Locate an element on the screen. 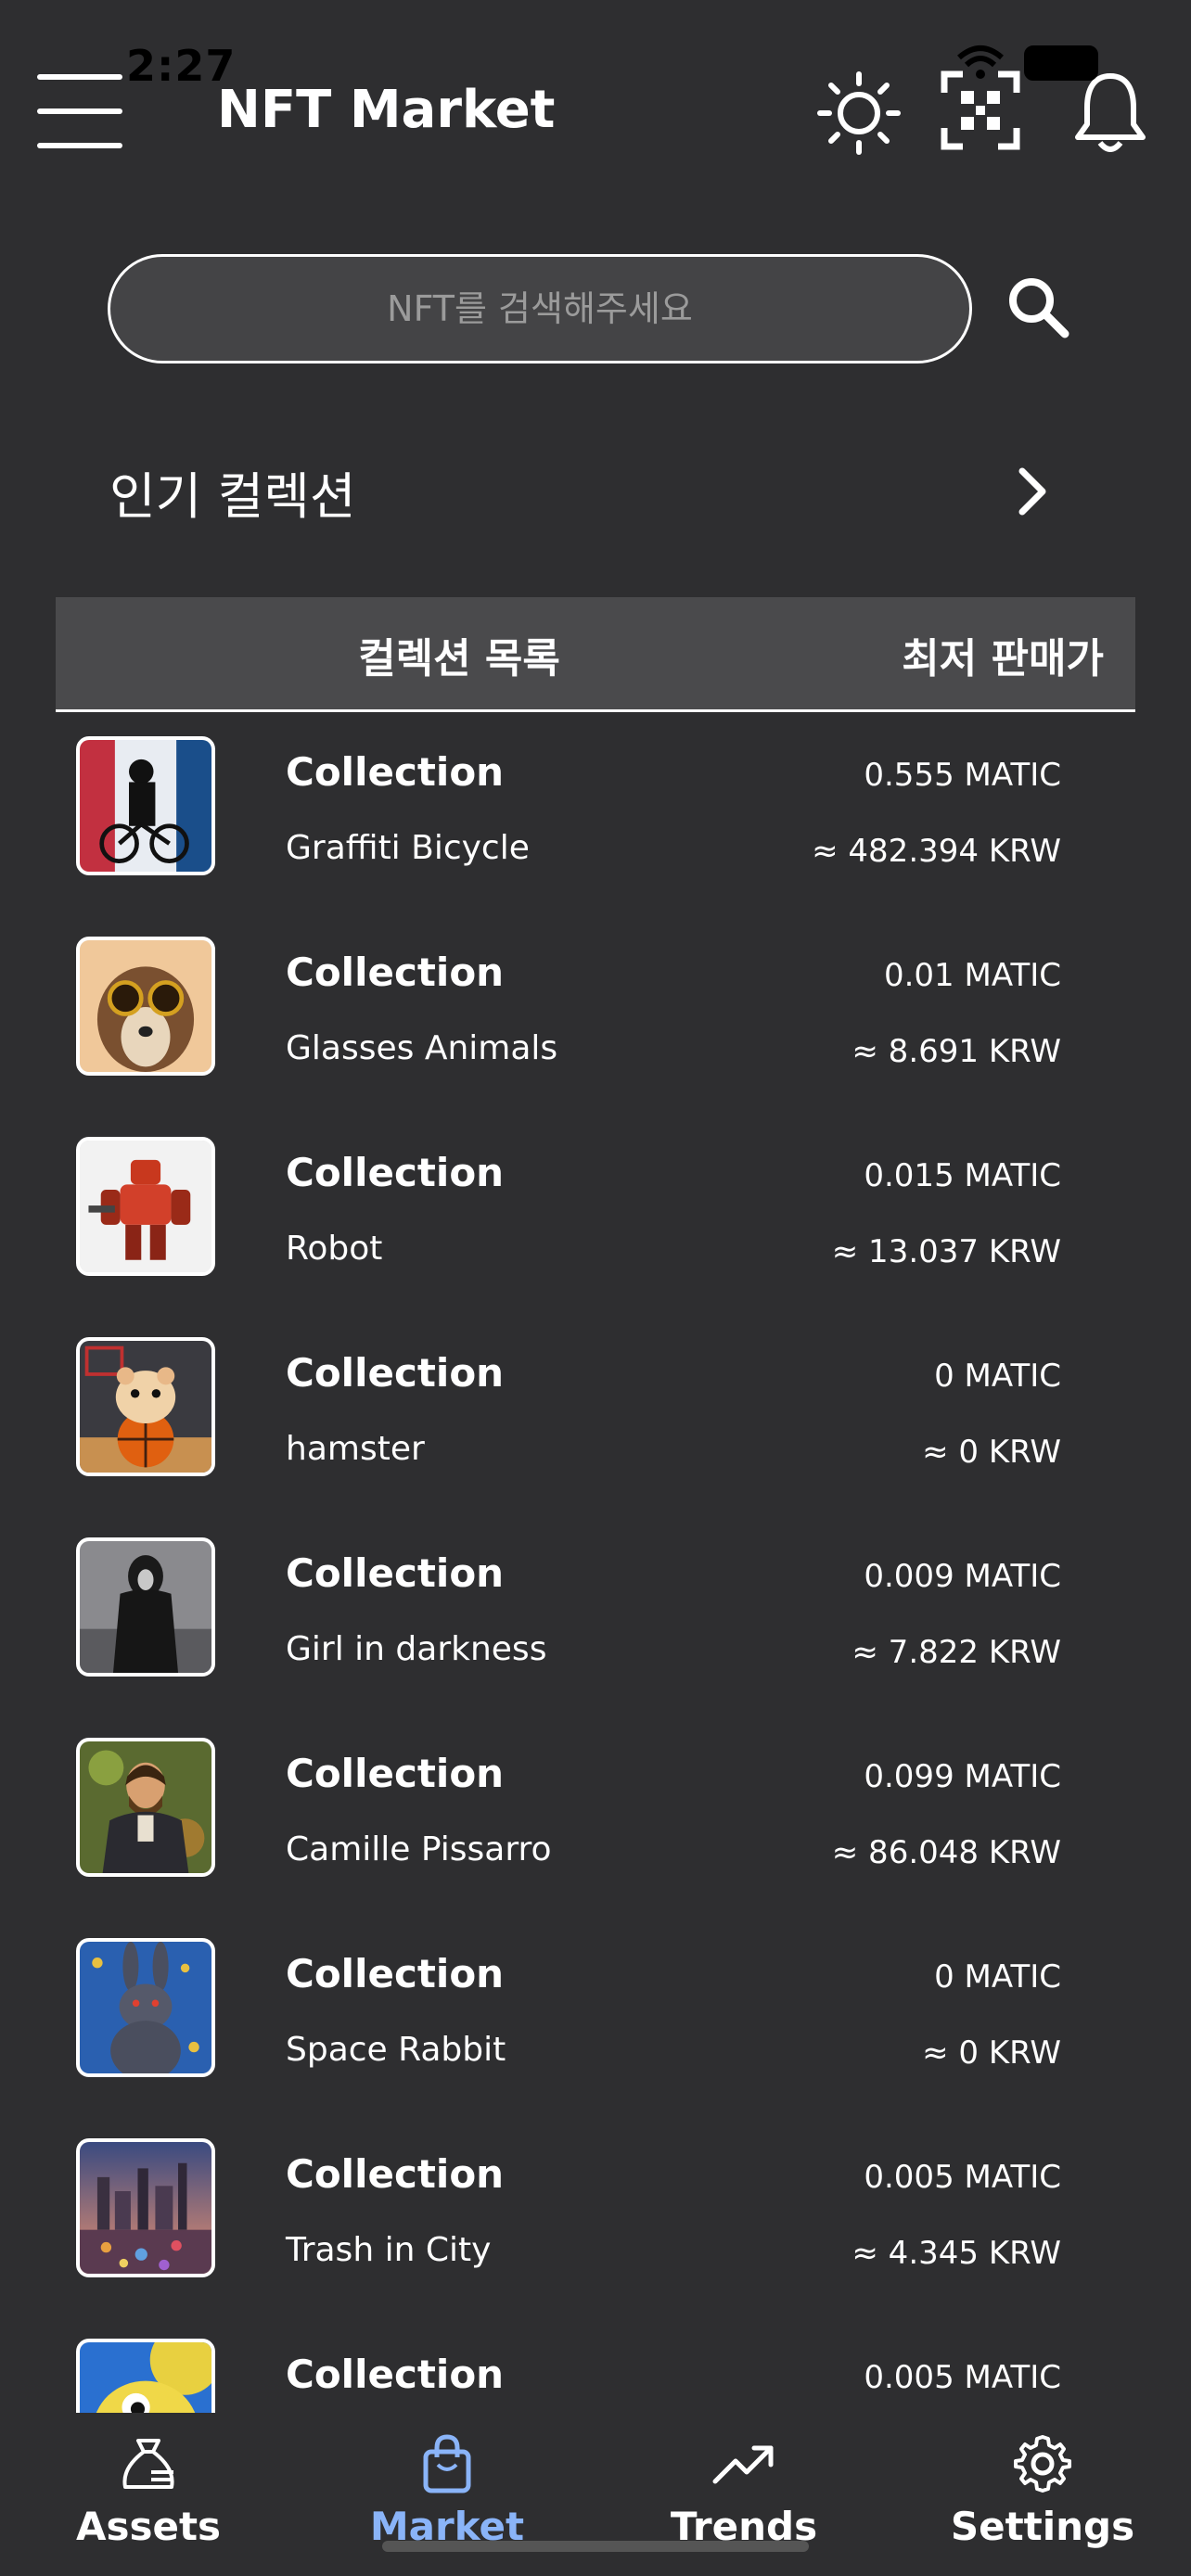 The height and width of the screenshot is (2576, 1191). list-item: Collection hamster 0 MATIC ≈ 0 KRW is located at coordinates (595, 1417).